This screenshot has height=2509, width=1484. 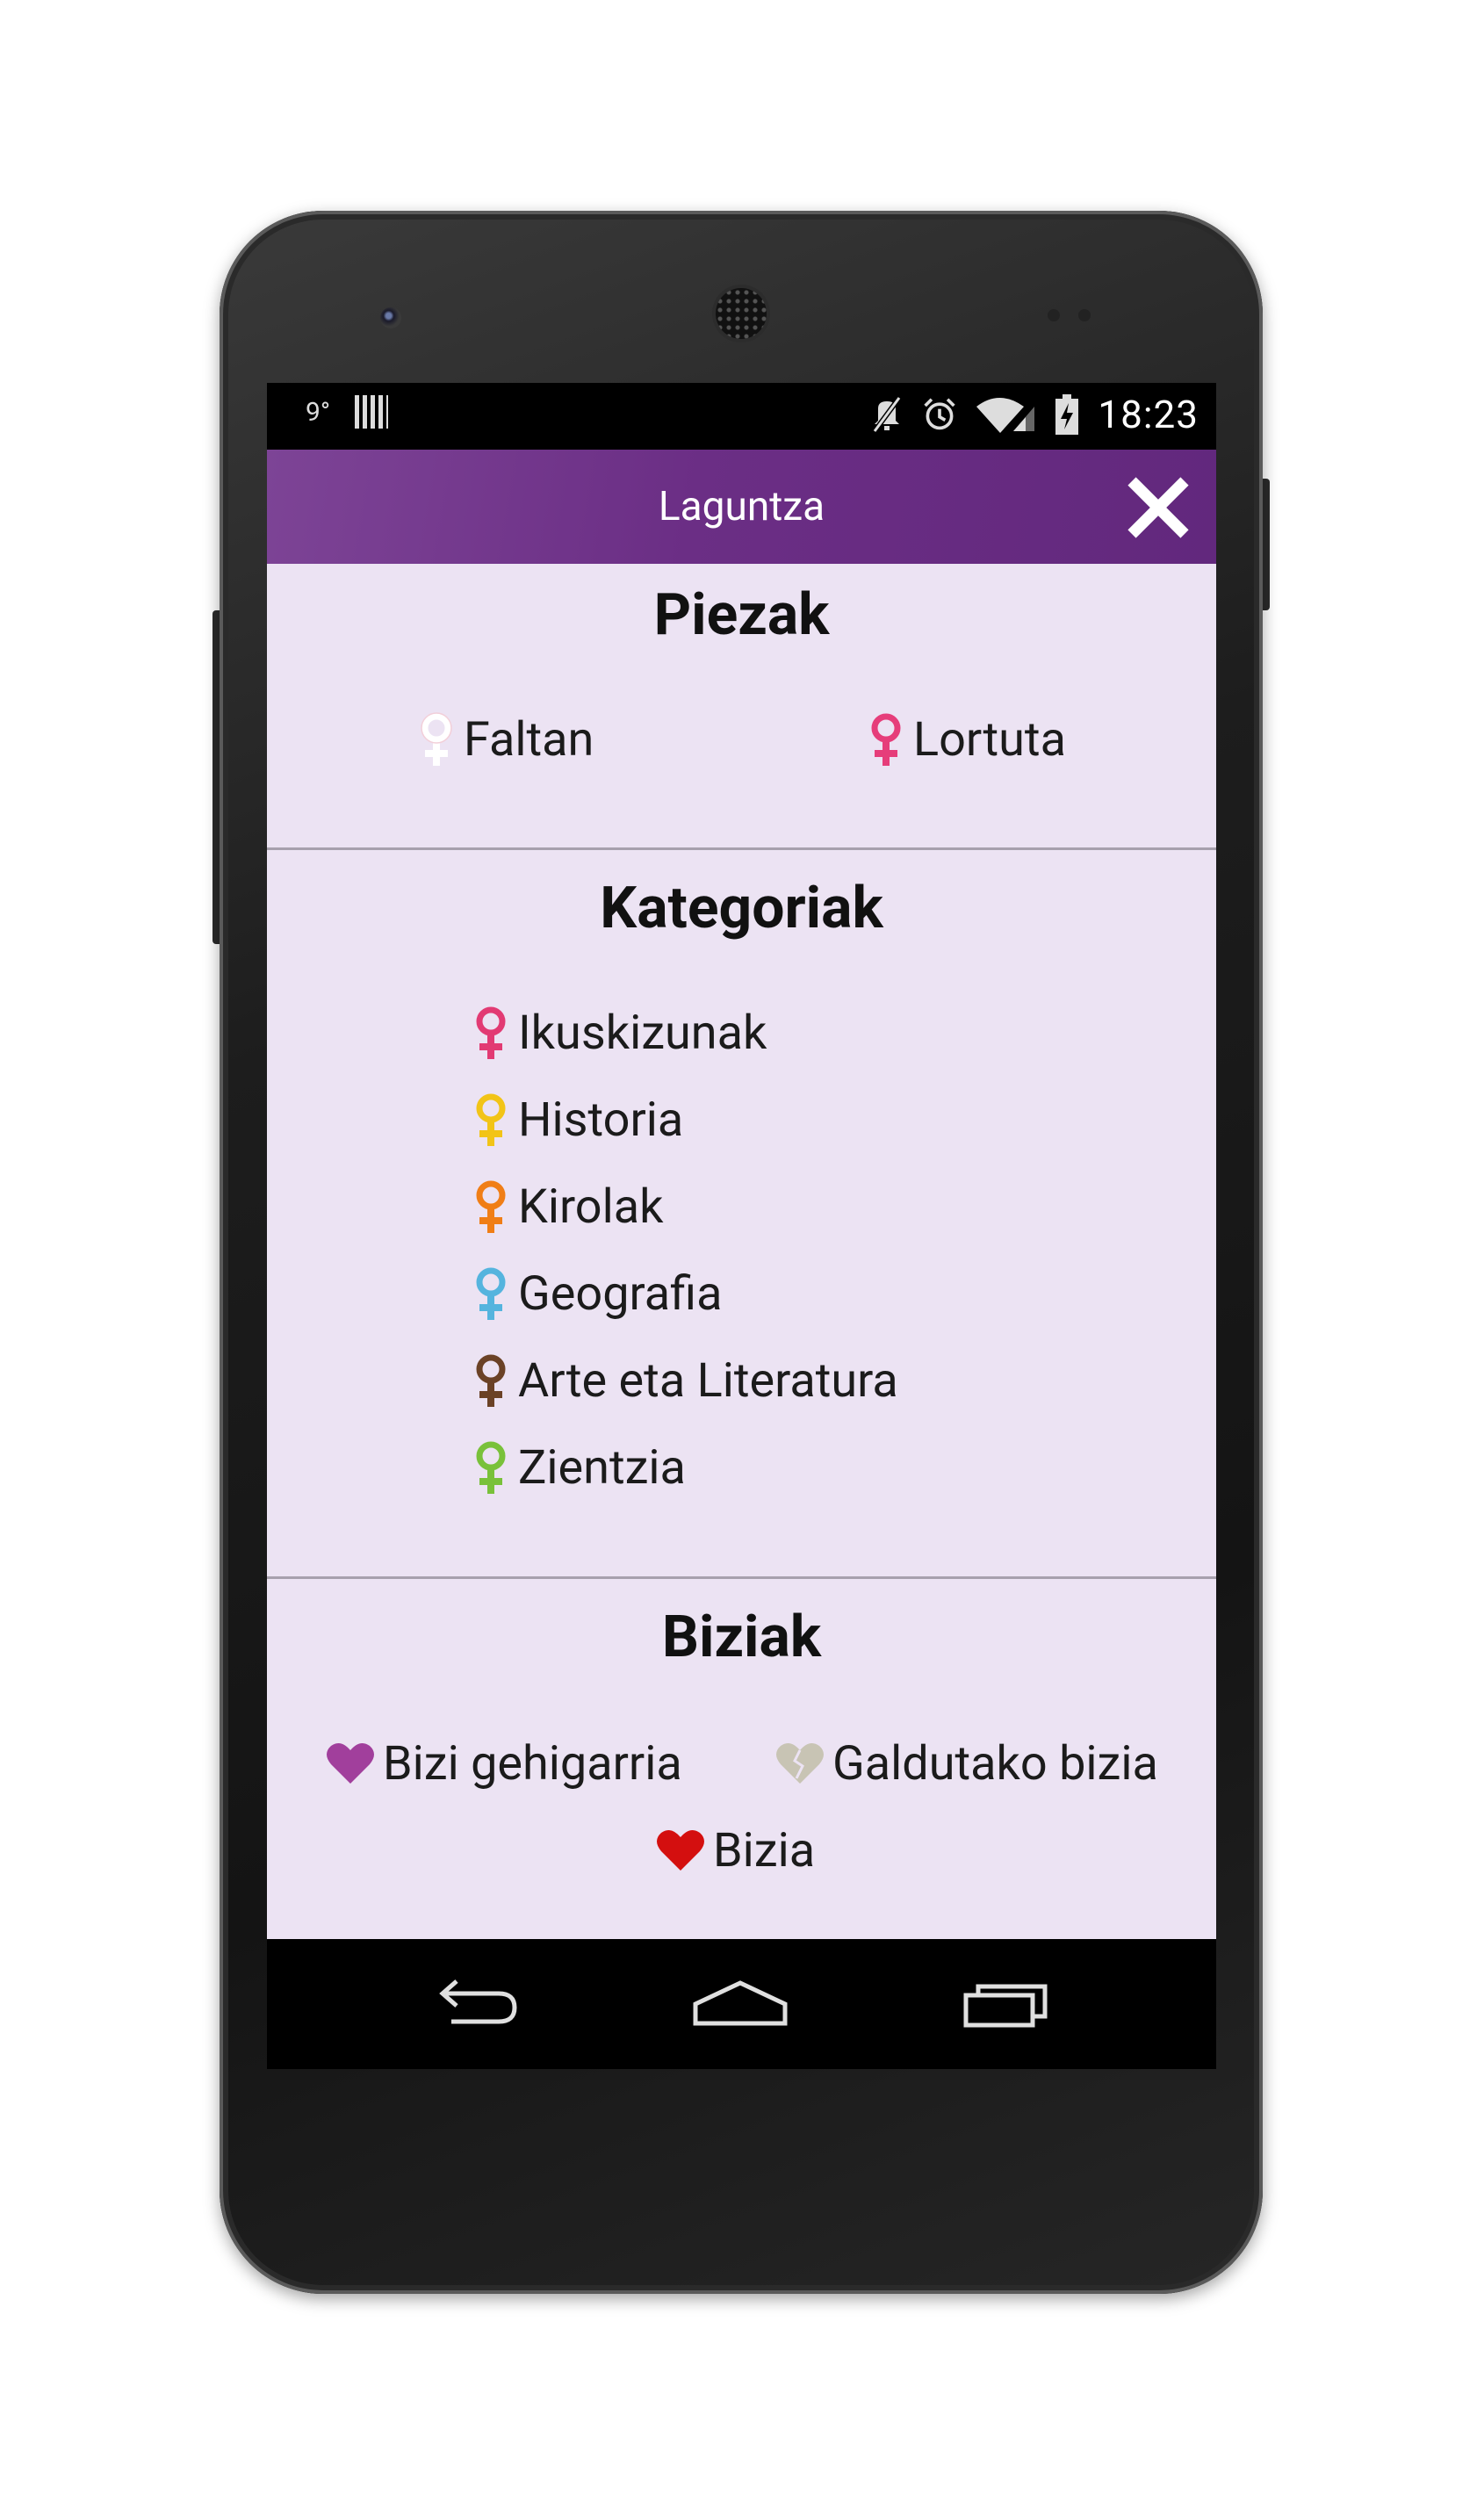 I want to click on legend-item-lortuta: Lortuta, so click(x=966, y=739).